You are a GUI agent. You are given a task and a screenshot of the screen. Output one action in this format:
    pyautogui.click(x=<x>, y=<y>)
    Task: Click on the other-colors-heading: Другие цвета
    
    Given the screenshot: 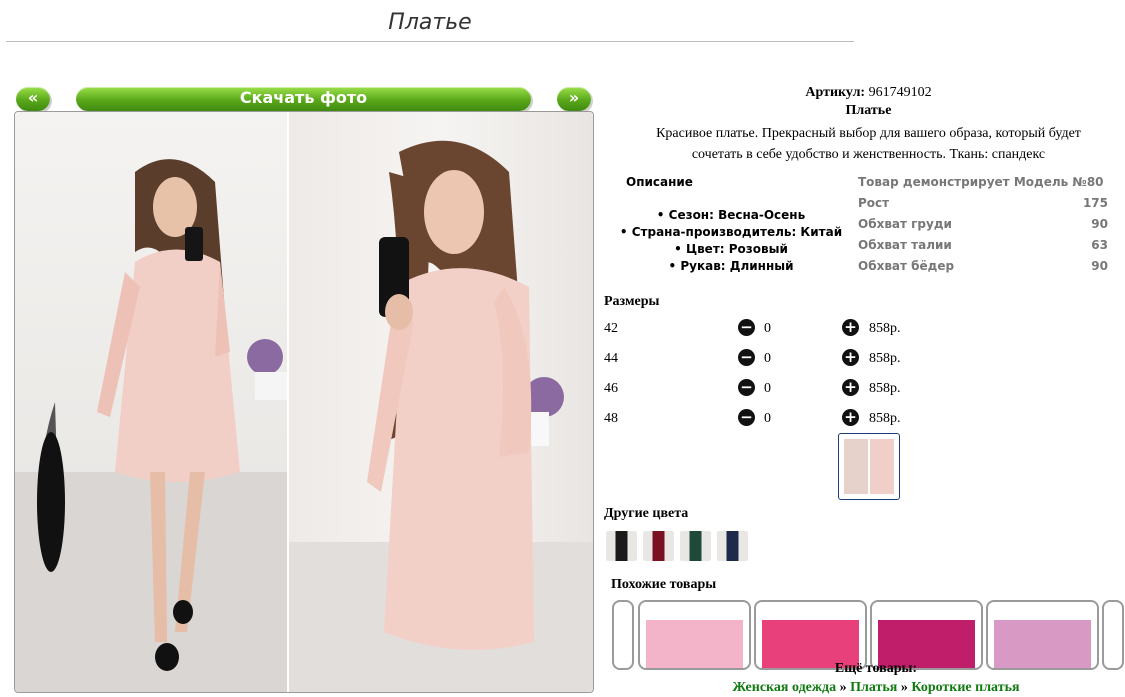 What is the action you would take?
    pyautogui.click(x=646, y=513)
    